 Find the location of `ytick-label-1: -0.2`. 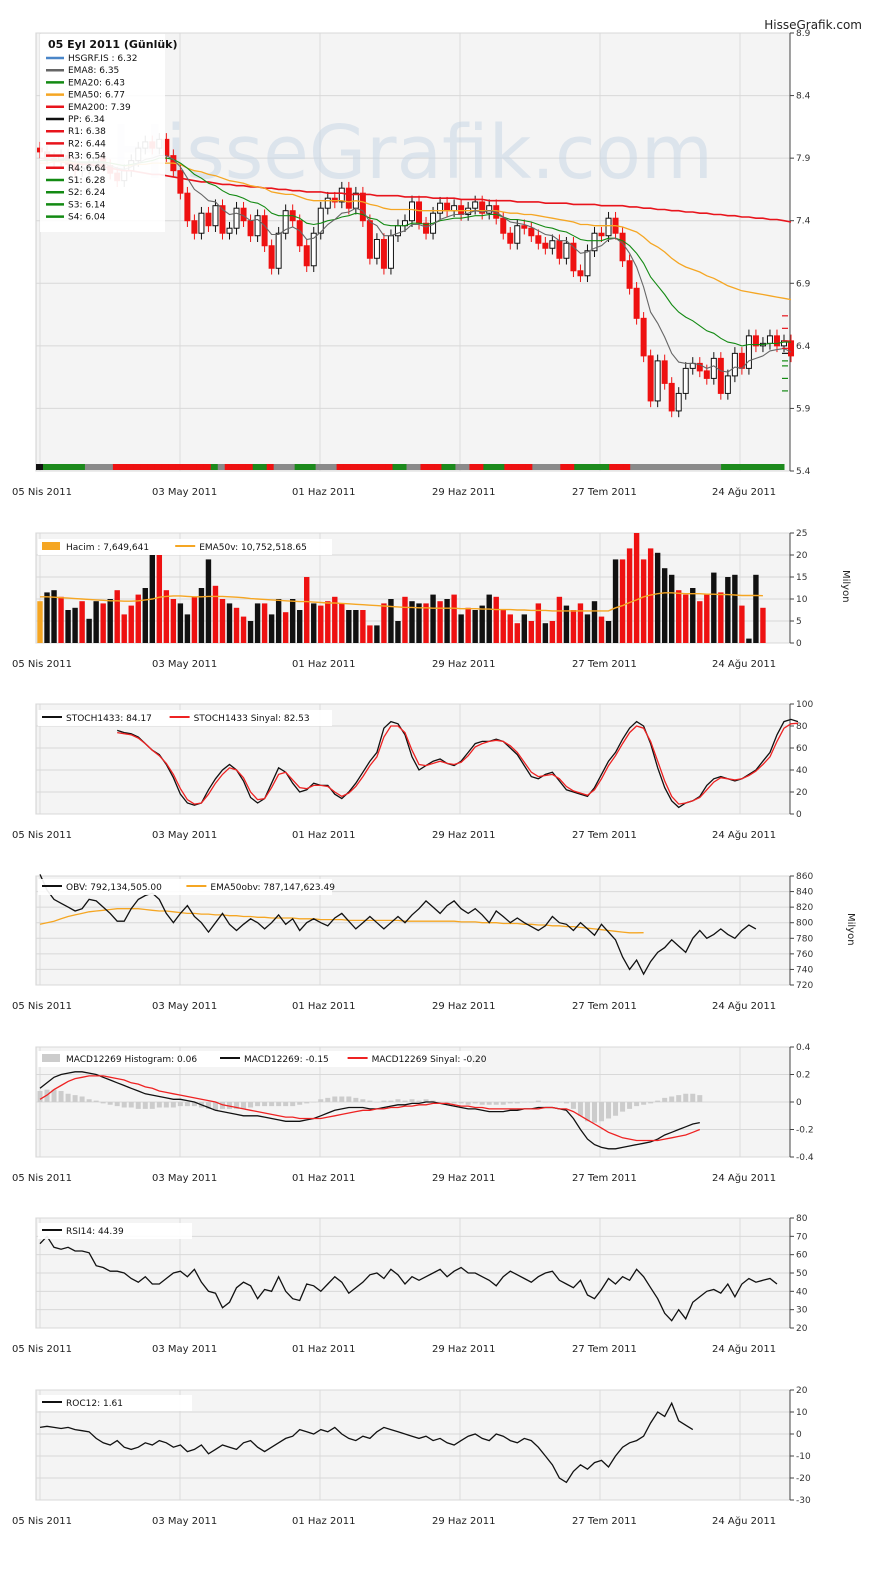

ytick-label-1: -0.2 is located at coordinates (805, 1131).